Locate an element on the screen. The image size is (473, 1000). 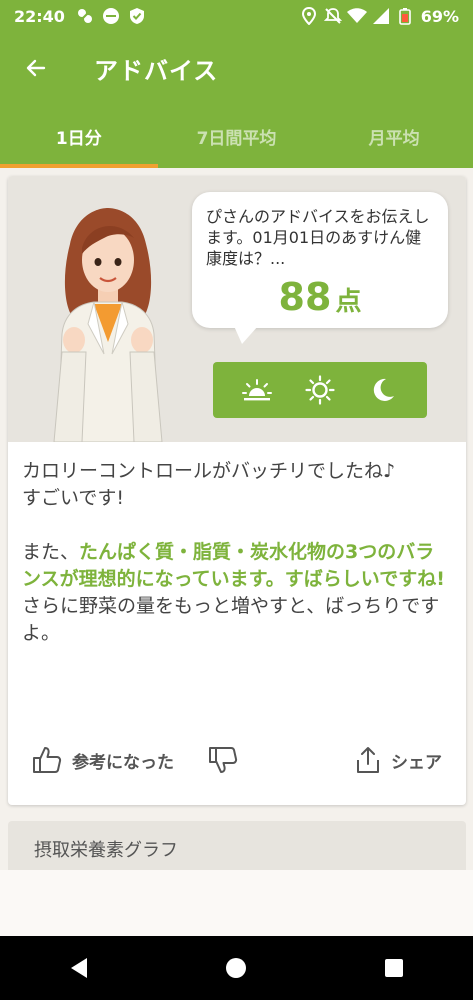
meal-selector is located at coordinates (320, 390).